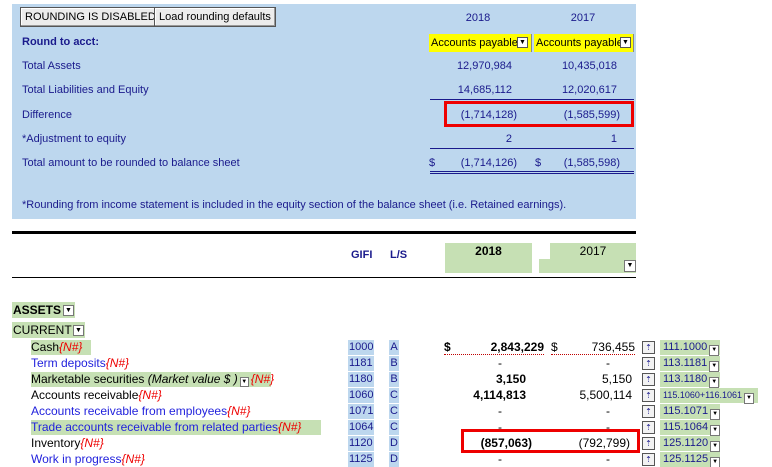 The height and width of the screenshot is (467, 772). Describe the element at coordinates (85, 90) in the screenshot. I see `total-liabilities-label: Total Liabilities and Equity` at that location.